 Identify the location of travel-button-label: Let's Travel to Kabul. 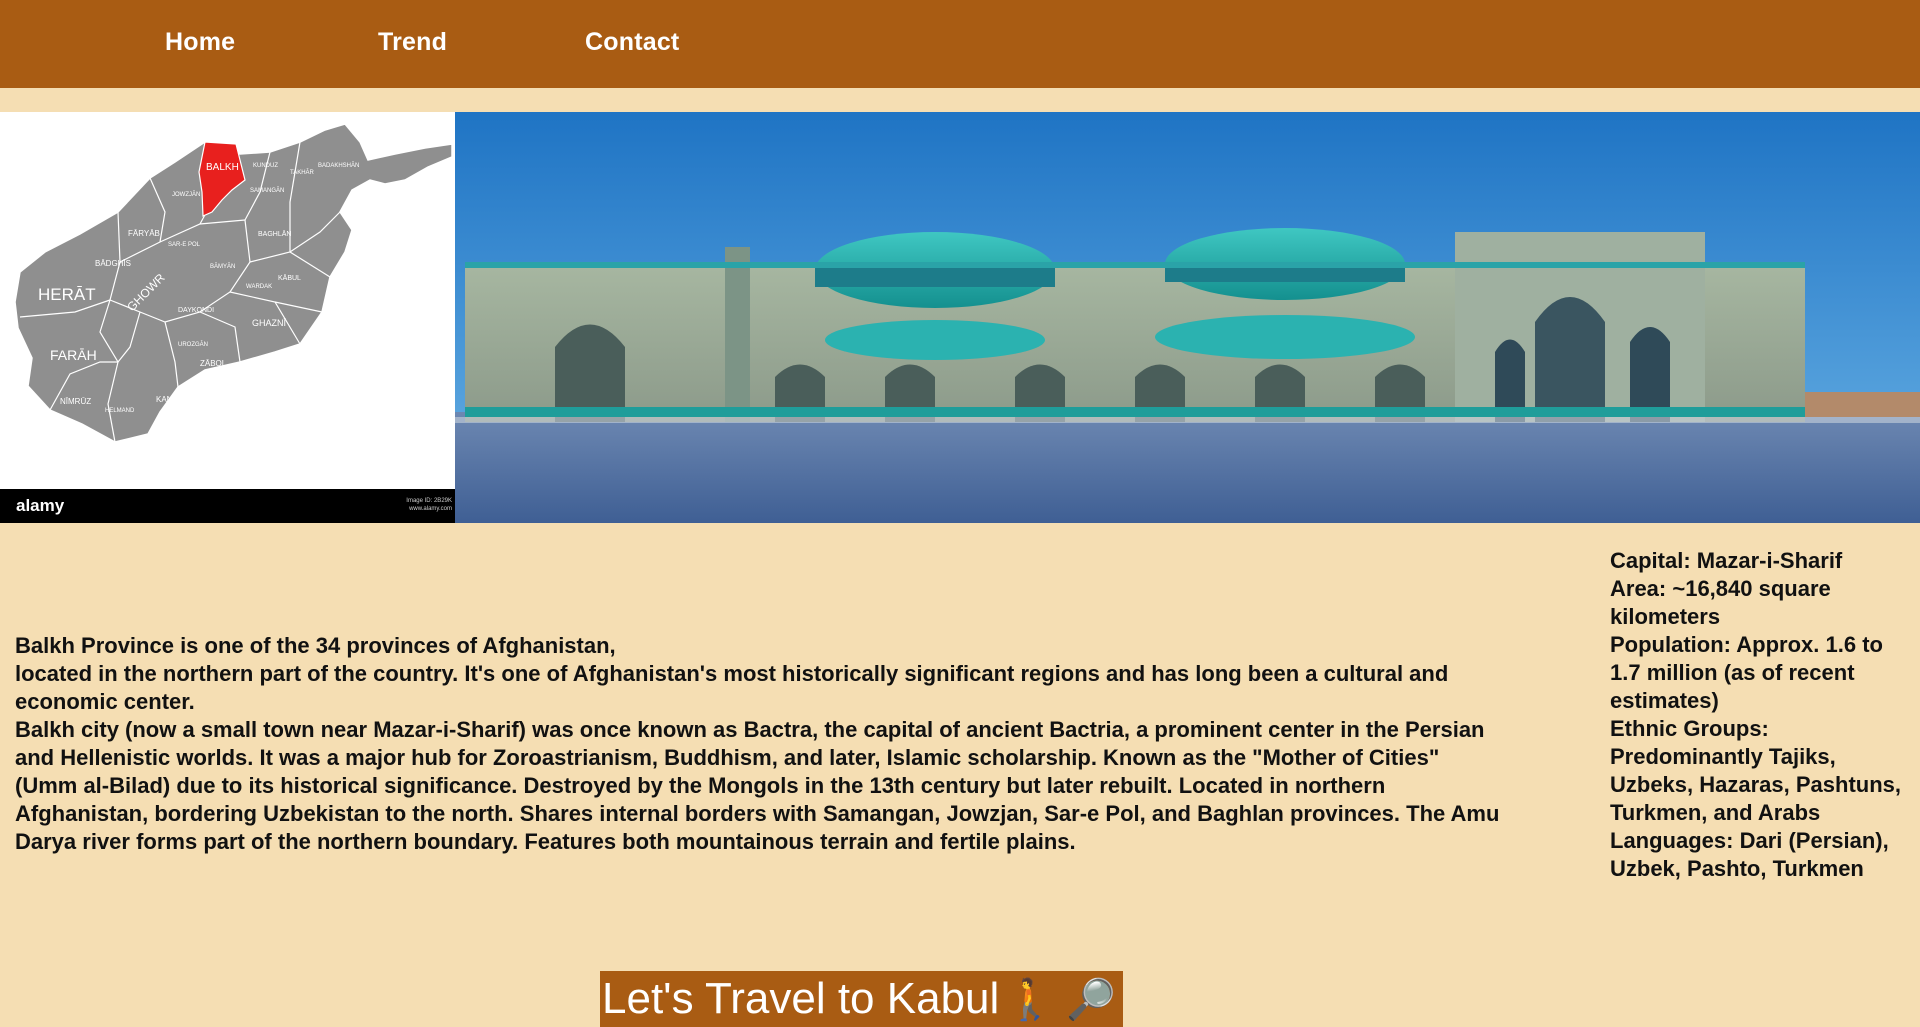
(801, 998).